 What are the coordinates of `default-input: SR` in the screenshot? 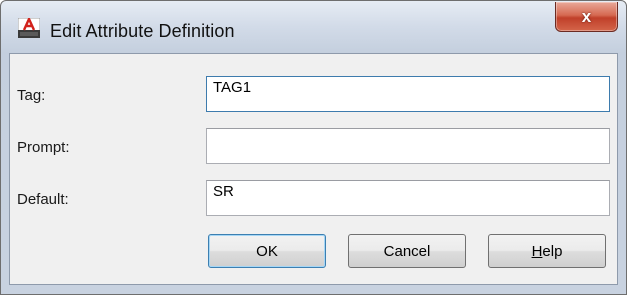 It's located at (408, 198).